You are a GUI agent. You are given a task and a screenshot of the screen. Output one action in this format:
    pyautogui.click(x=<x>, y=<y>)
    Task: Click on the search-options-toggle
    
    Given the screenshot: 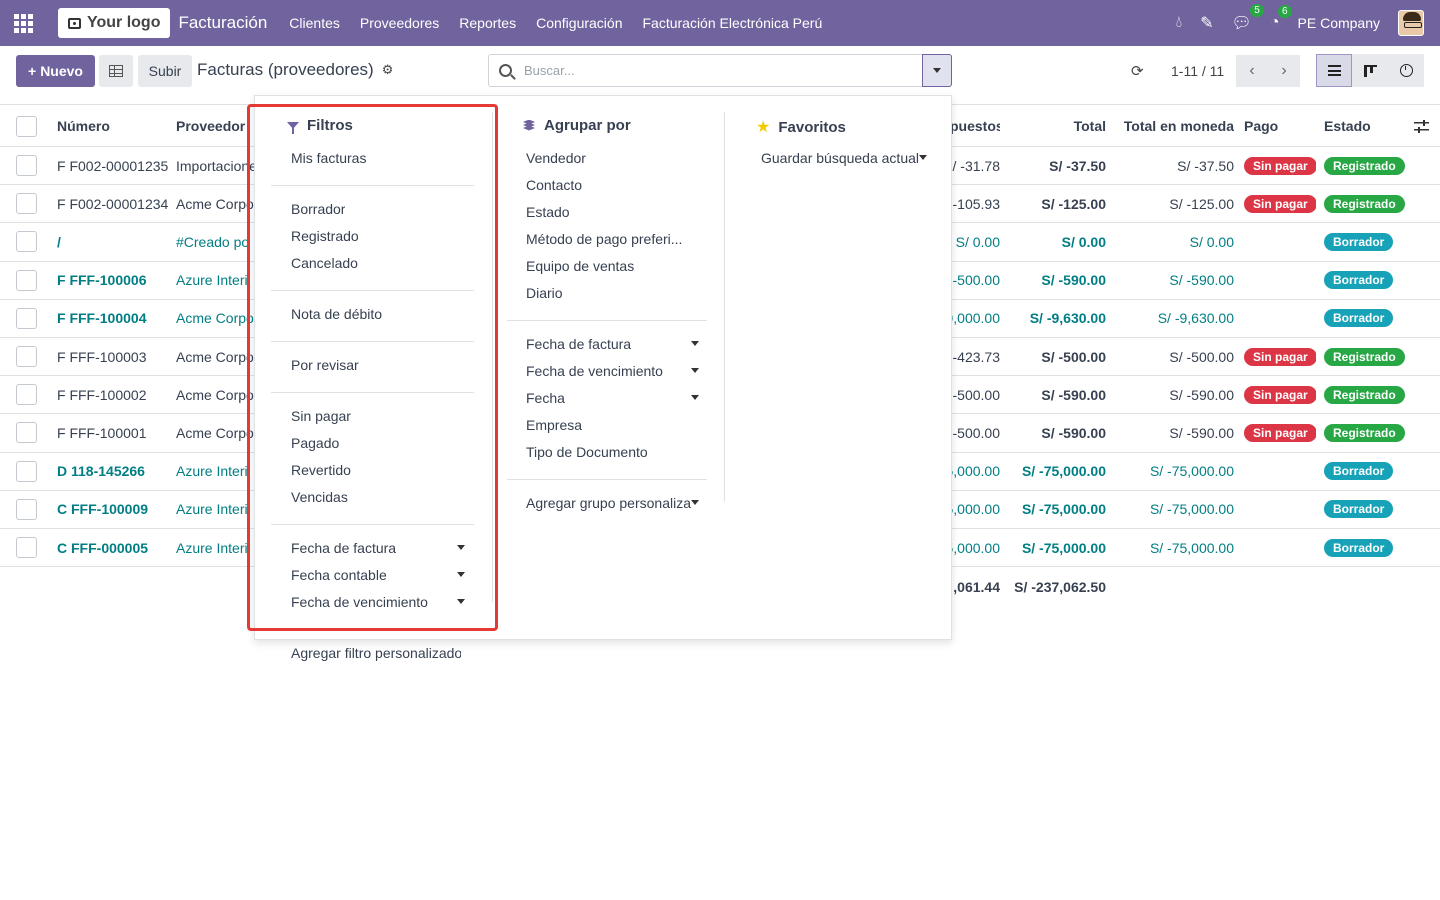 What is the action you would take?
    pyautogui.click(x=937, y=70)
    